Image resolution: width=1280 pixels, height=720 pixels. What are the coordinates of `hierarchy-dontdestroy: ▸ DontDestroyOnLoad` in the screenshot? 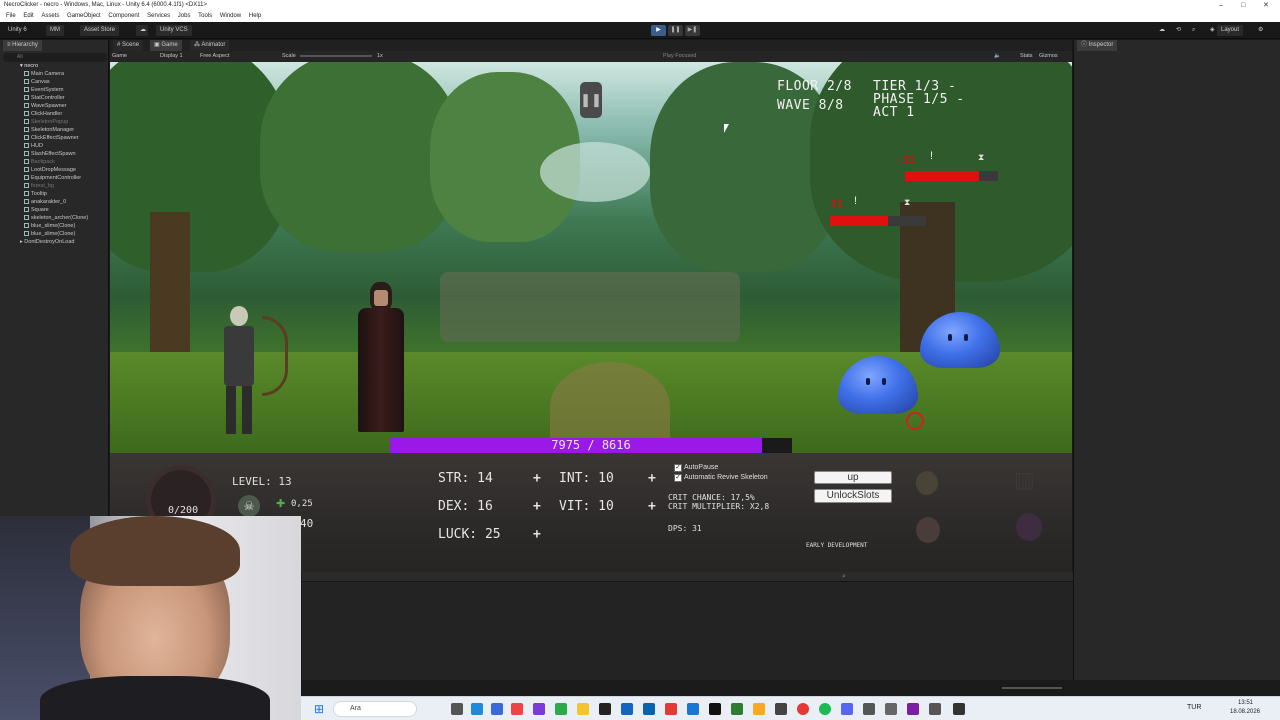 It's located at (47, 242).